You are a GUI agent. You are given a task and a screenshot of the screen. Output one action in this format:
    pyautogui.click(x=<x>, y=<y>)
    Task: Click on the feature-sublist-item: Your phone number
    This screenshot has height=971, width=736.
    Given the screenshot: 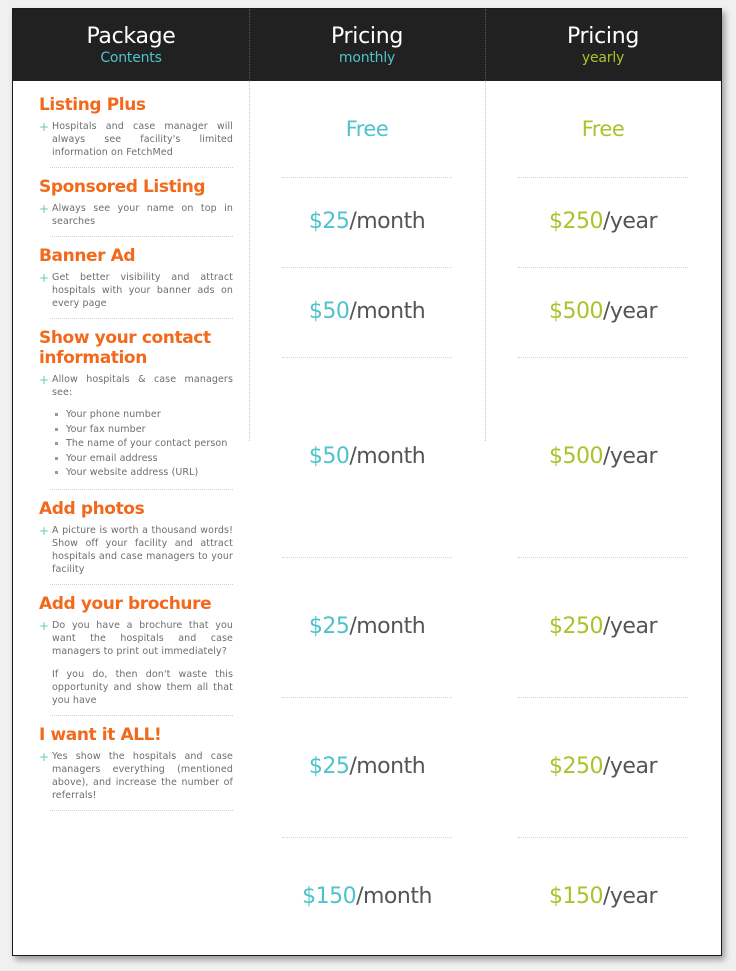 What is the action you would take?
    pyautogui.click(x=144, y=415)
    